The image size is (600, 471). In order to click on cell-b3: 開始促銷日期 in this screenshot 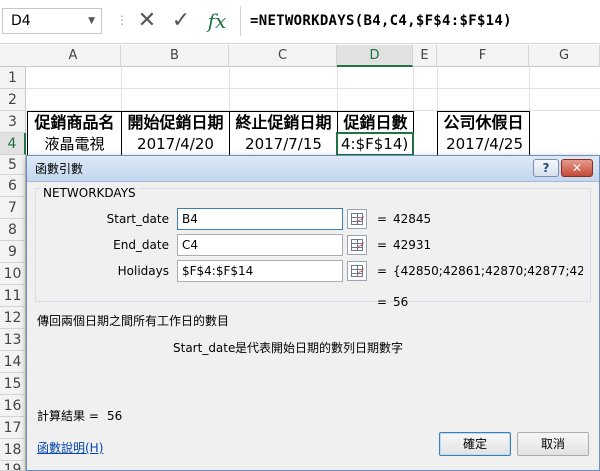, I will do `click(175, 122)`.